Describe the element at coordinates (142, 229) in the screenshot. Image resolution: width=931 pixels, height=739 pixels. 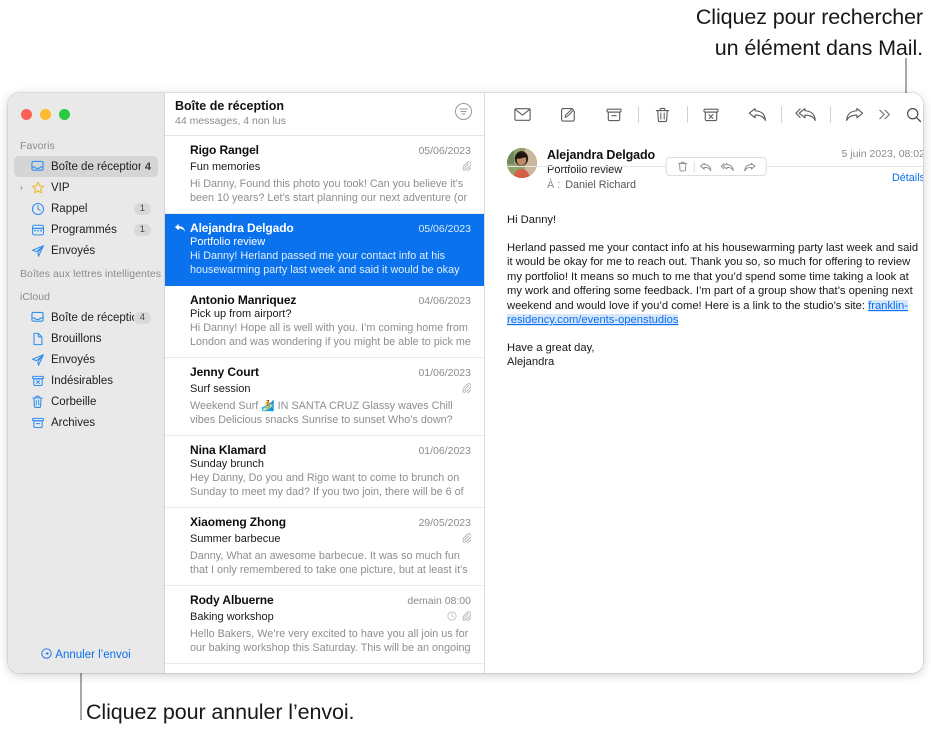
I see `sidebar-item-badge: 1` at that location.